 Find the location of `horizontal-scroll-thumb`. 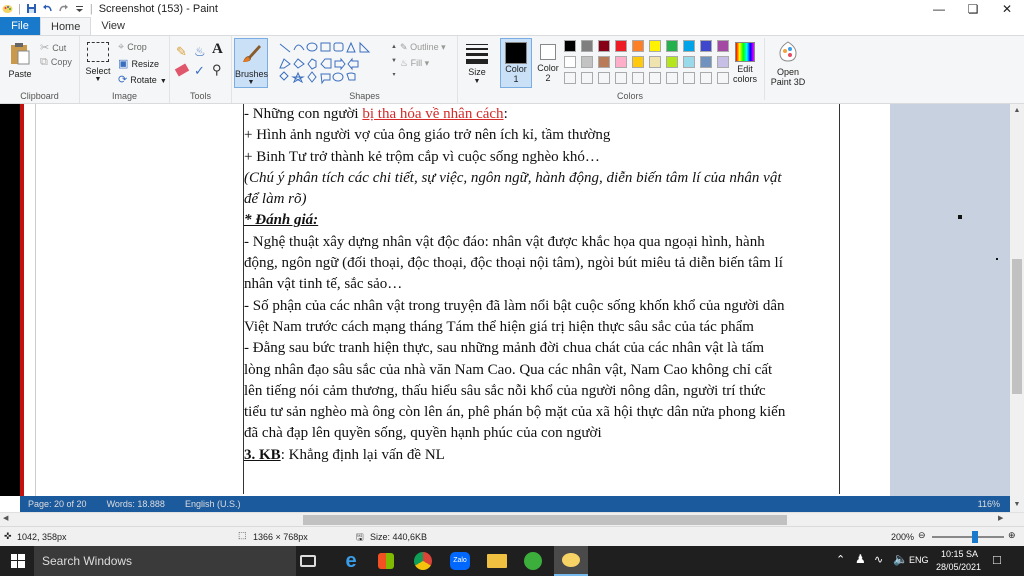

horizontal-scroll-thumb is located at coordinates (545, 520).